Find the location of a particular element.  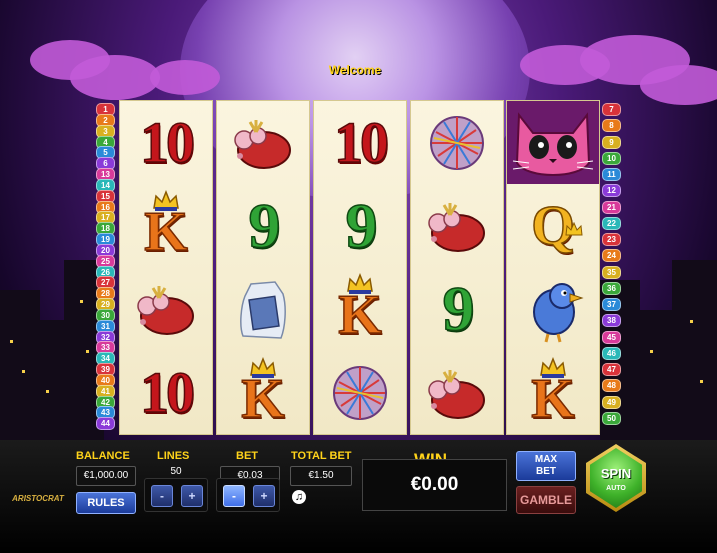

payline-badge: 44 is located at coordinates (105, 424).